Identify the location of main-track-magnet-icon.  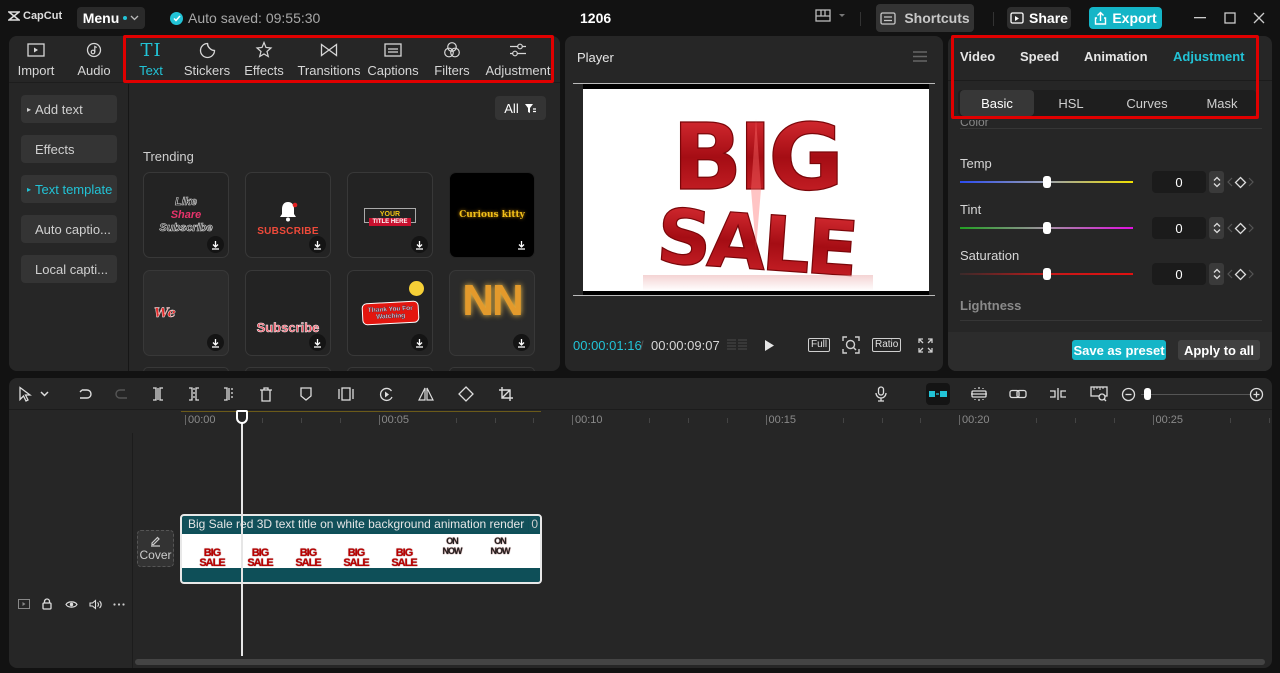
(938, 394).